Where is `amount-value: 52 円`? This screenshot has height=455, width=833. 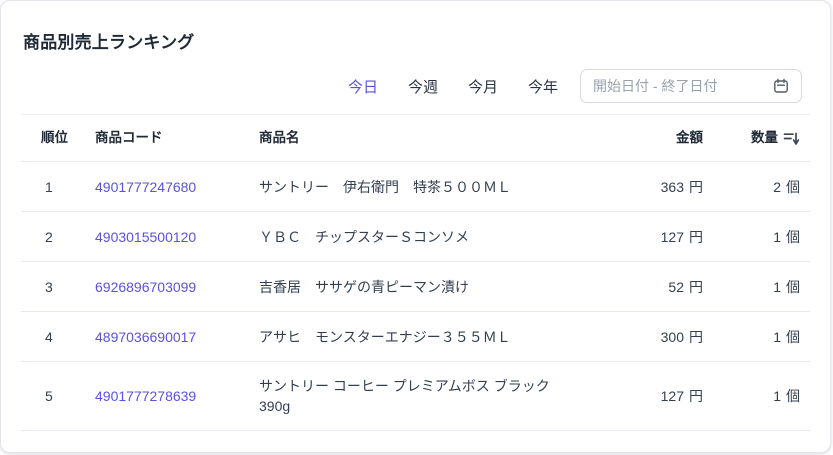 amount-value: 52 円 is located at coordinates (685, 286).